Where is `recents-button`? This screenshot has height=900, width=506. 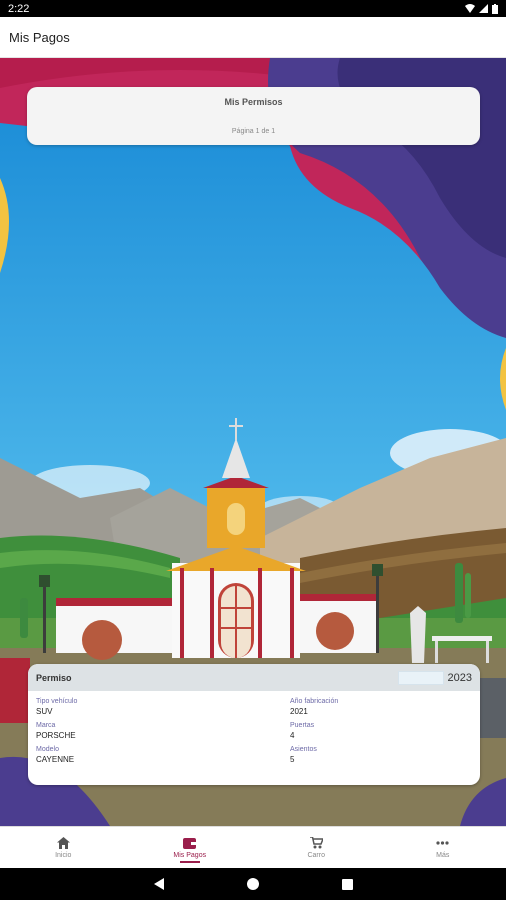
recents-button is located at coordinates (347, 884).